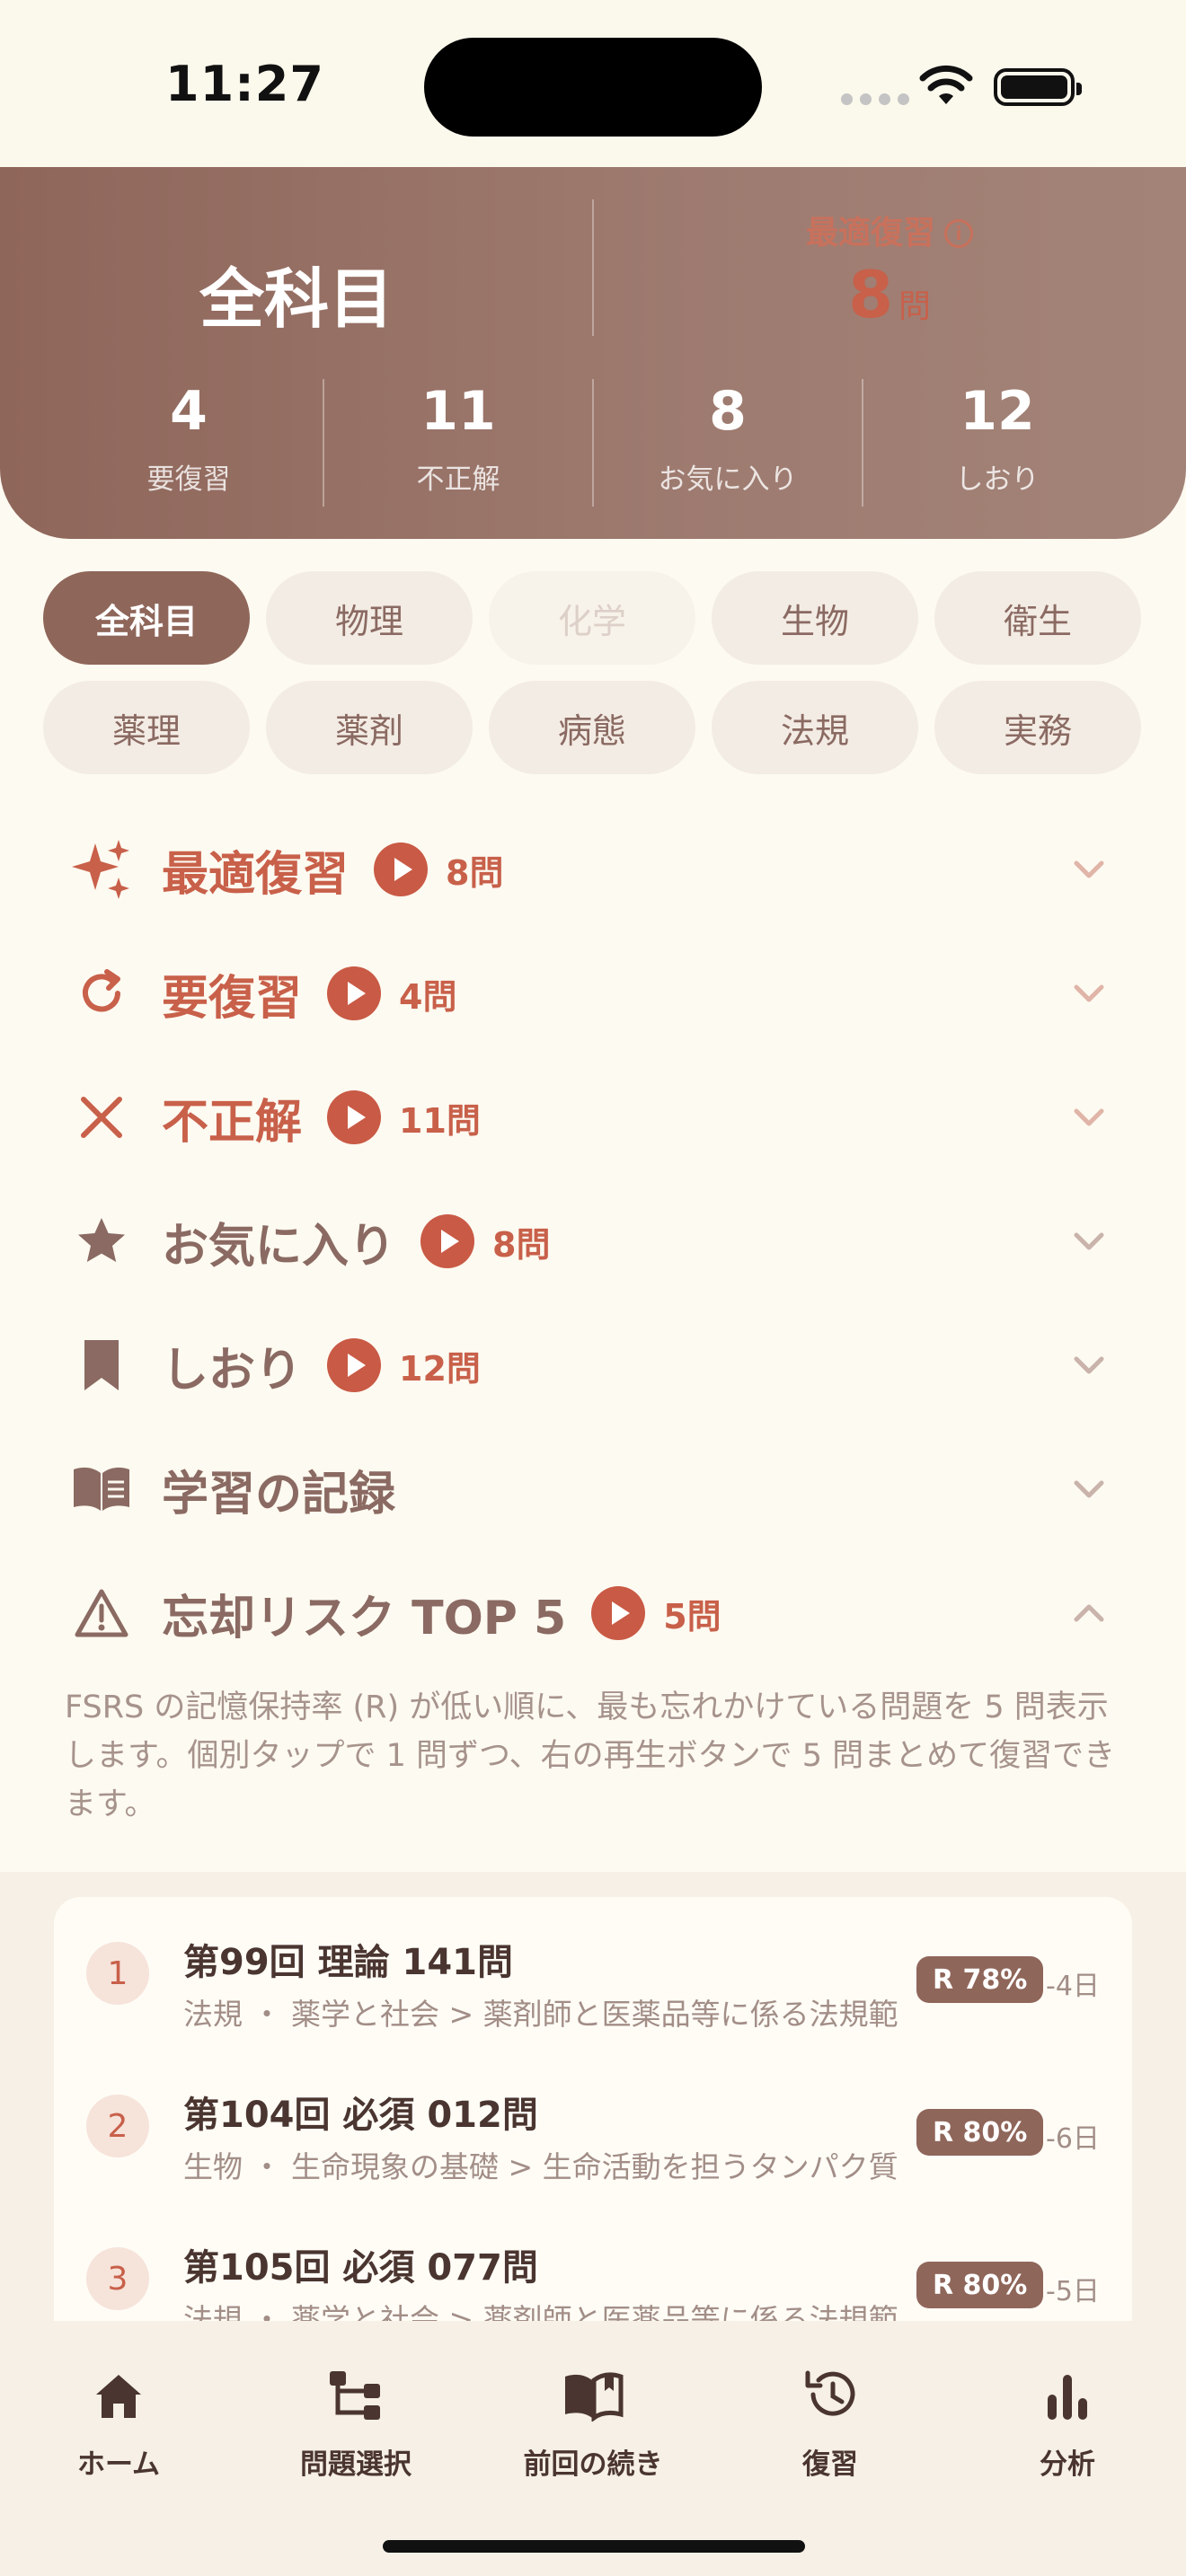 This screenshot has width=1186, height=2576. I want to click on days-overdue: -5日, so click(1073, 2291).